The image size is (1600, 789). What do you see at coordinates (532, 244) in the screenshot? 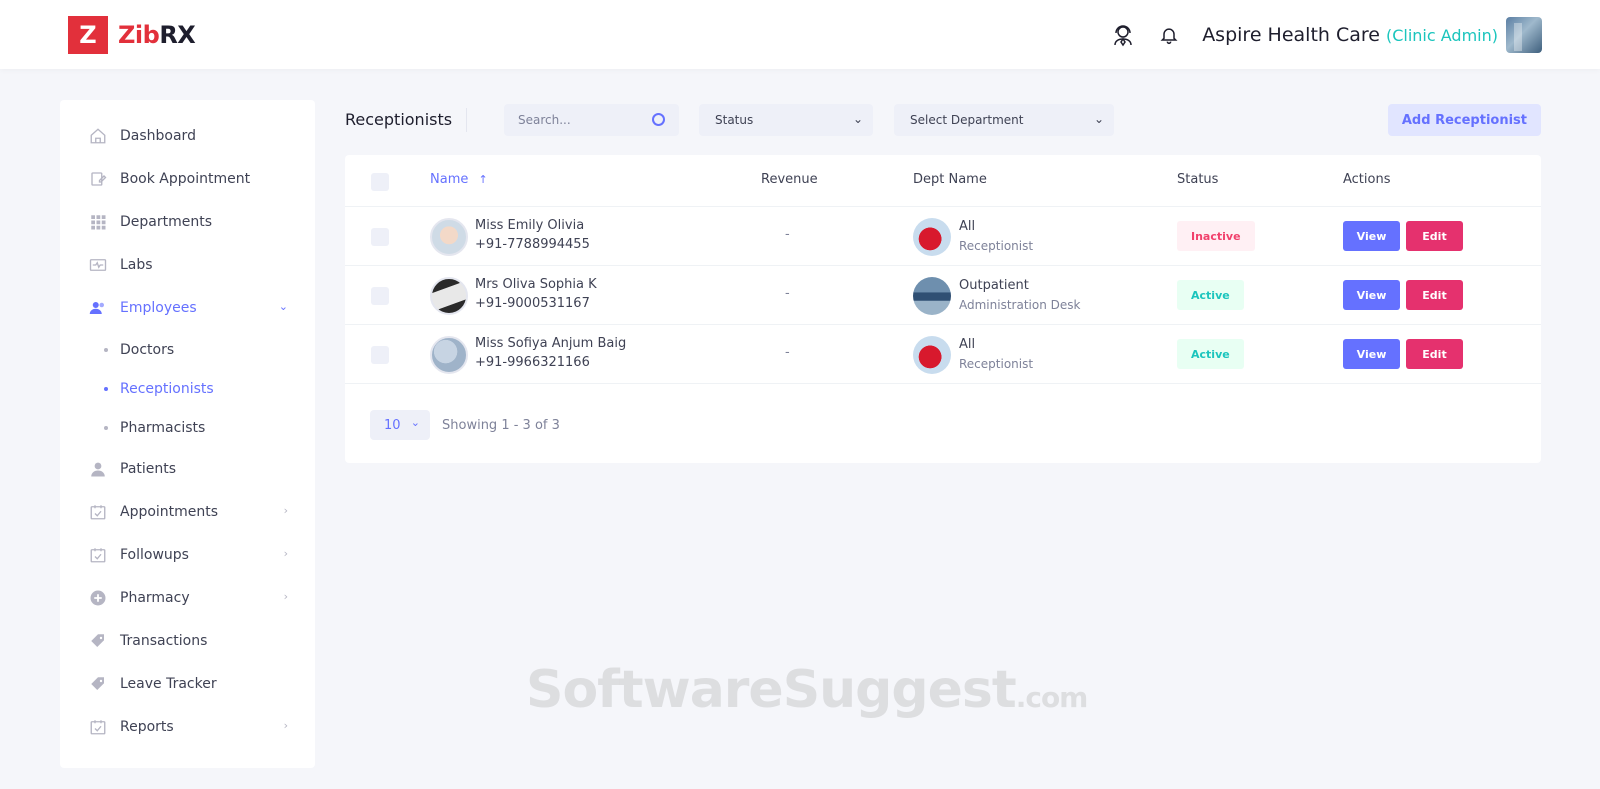
I see `employee-phone: +91-7788994455` at bounding box center [532, 244].